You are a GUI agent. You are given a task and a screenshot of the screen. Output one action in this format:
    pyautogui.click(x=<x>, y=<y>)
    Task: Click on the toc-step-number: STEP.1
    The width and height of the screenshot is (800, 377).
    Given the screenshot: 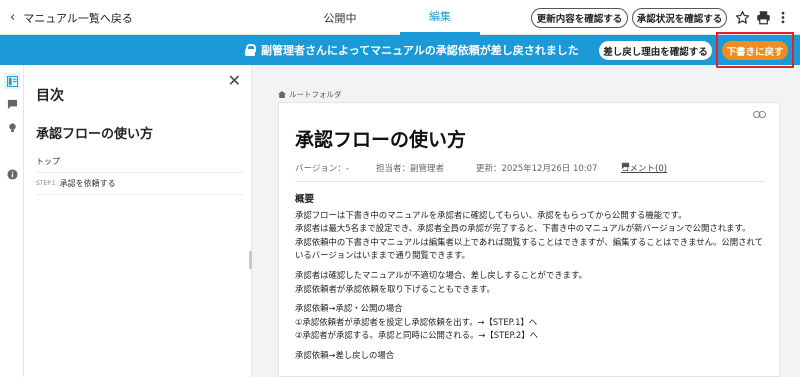 What is the action you would take?
    pyautogui.click(x=46, y=183)
    